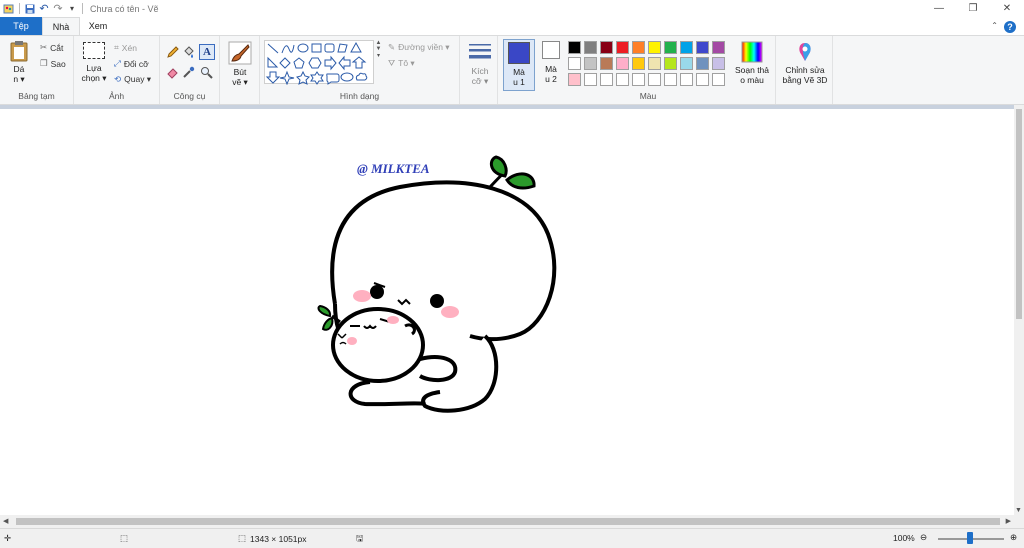 The height and width of the screenshot is (548, 1024). I want to click on rounded-rectangle-shape-icon, so click(329, 48).